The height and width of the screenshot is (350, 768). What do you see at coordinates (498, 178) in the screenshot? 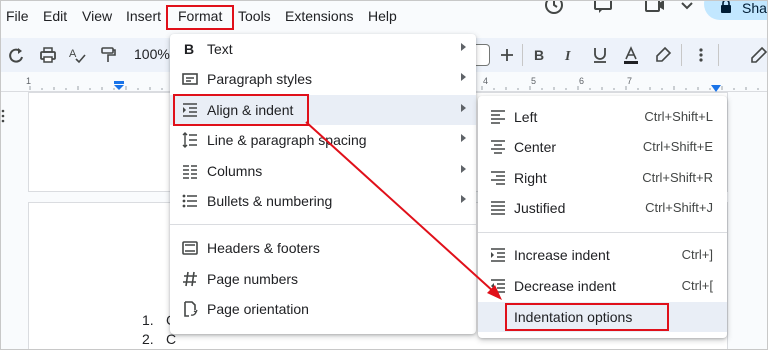
I see `align-right-icon` at bounding box center [498, 178].